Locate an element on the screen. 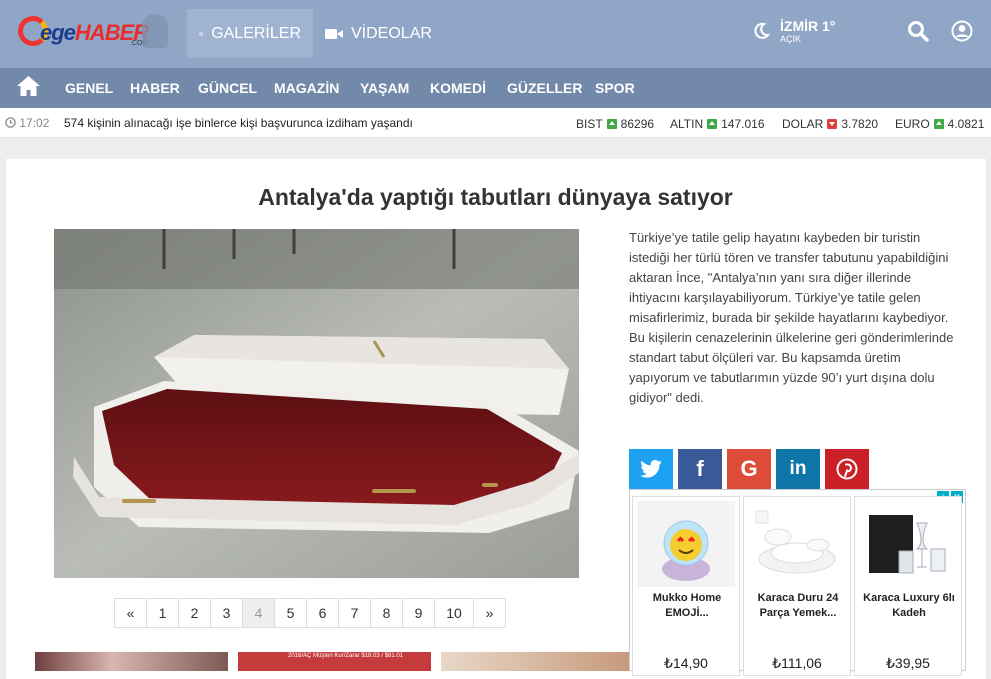 This screenshot has height=679, width=991. pager-page: 3 is located at coordinates (226, 613).